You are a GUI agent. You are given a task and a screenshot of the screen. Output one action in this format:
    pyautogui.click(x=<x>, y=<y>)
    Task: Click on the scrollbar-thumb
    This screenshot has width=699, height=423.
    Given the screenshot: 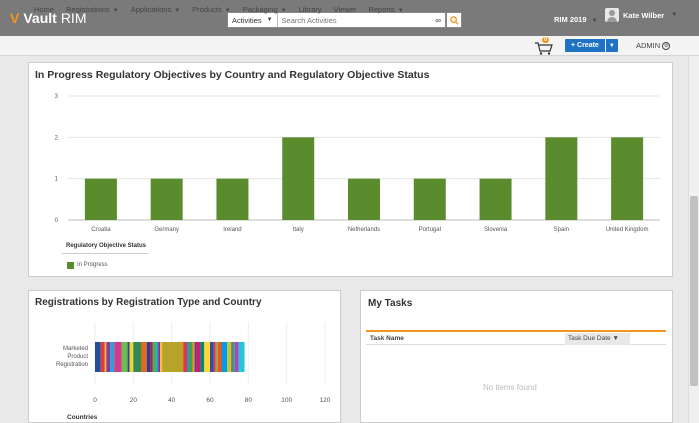 What is the action you would take?
    pyautogui.click(x=694, y=291)
    